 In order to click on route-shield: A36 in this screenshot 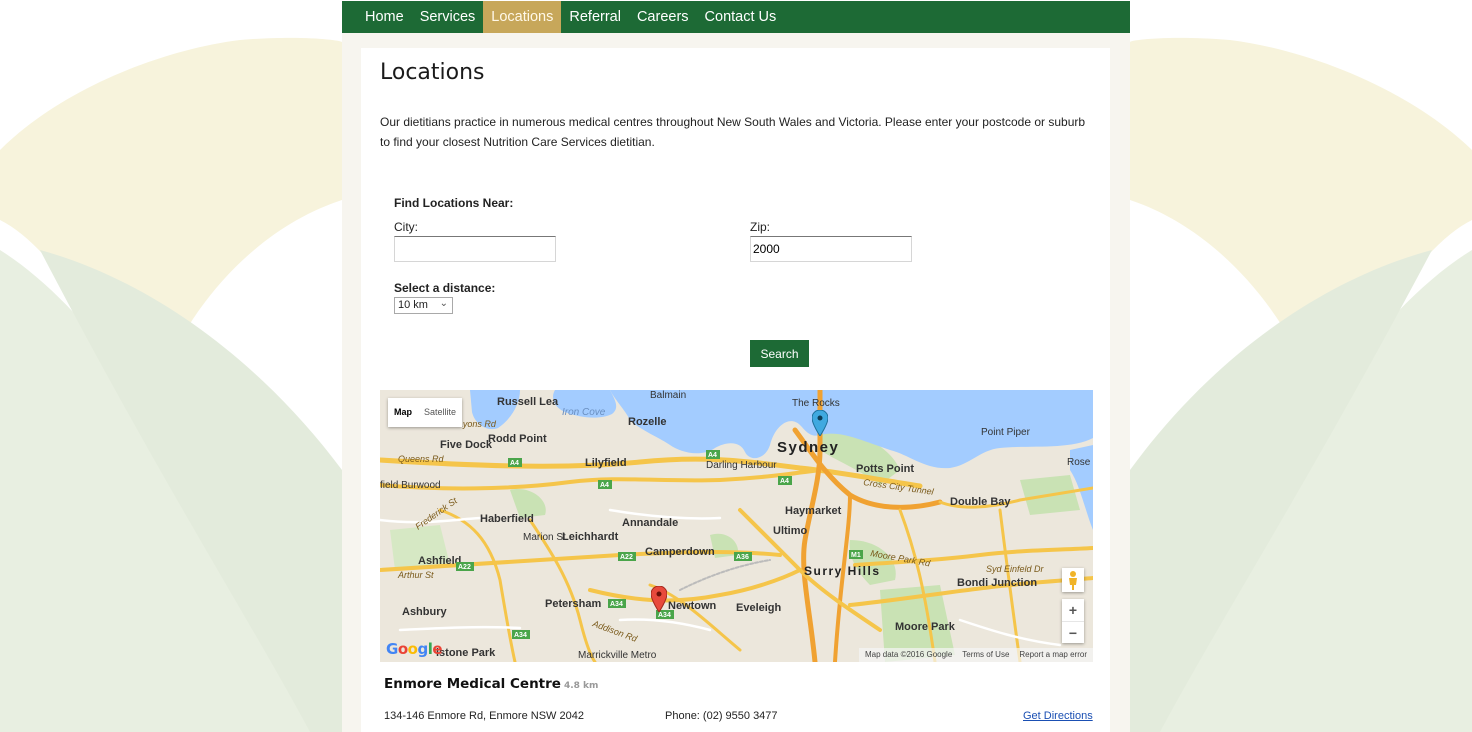, I will do `click(743, 556)`.